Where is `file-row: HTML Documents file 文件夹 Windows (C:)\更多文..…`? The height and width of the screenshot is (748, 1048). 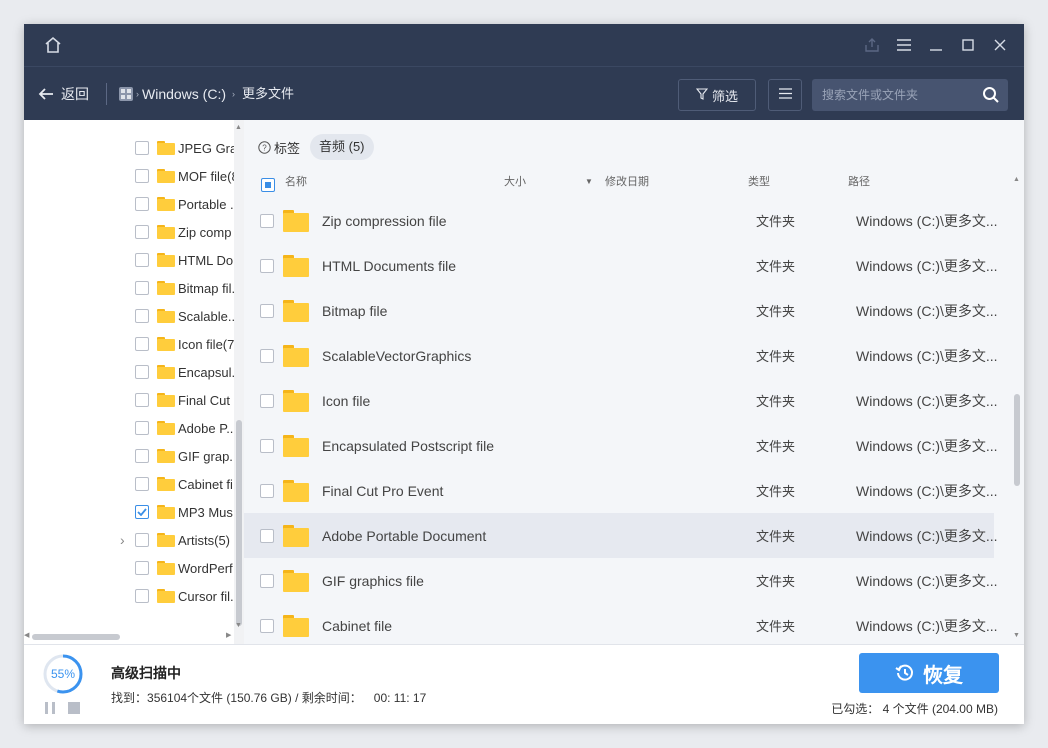
file-row: HTML Documents file 文件夹 Windows (C:)\更多文..… is located at coordinates (621, 265).